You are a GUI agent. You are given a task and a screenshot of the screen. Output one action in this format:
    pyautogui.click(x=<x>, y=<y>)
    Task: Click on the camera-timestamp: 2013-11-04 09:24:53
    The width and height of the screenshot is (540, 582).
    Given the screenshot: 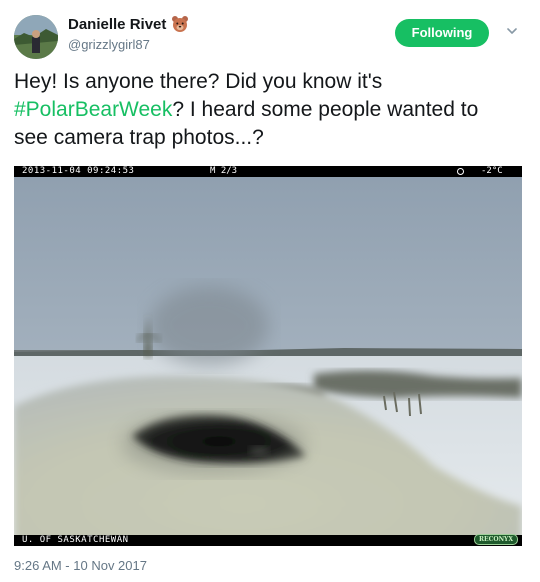 What is the action you would take?
    pyautogui.click(x=78, y=171)
    